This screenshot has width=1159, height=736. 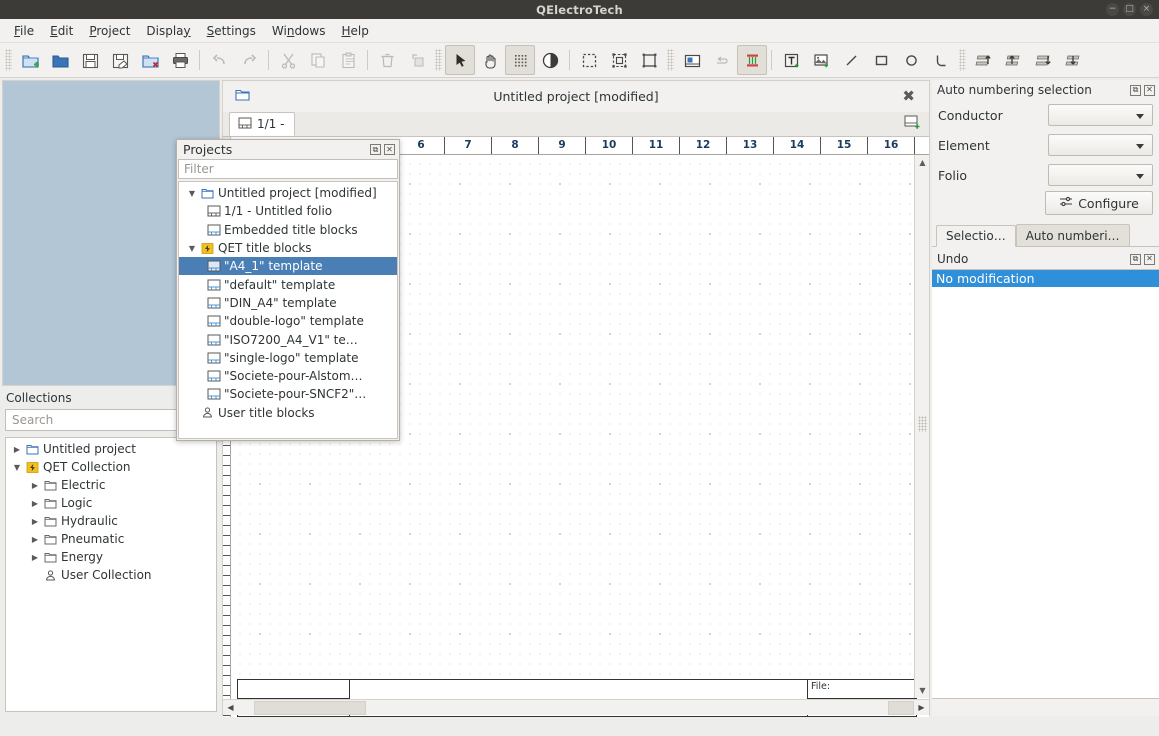 What do you see at coordinates (288, 169) in the screenshot?
I see `projects-filter-input: Filter` at bounding box center [288, 169].